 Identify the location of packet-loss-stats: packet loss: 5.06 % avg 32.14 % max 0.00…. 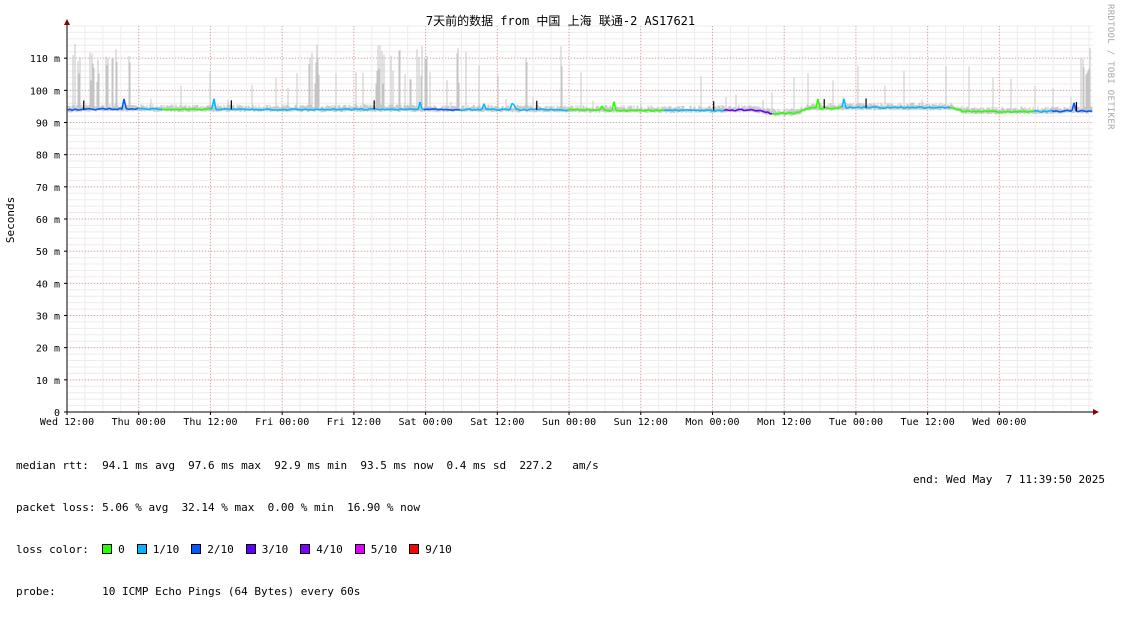
(307, 508).